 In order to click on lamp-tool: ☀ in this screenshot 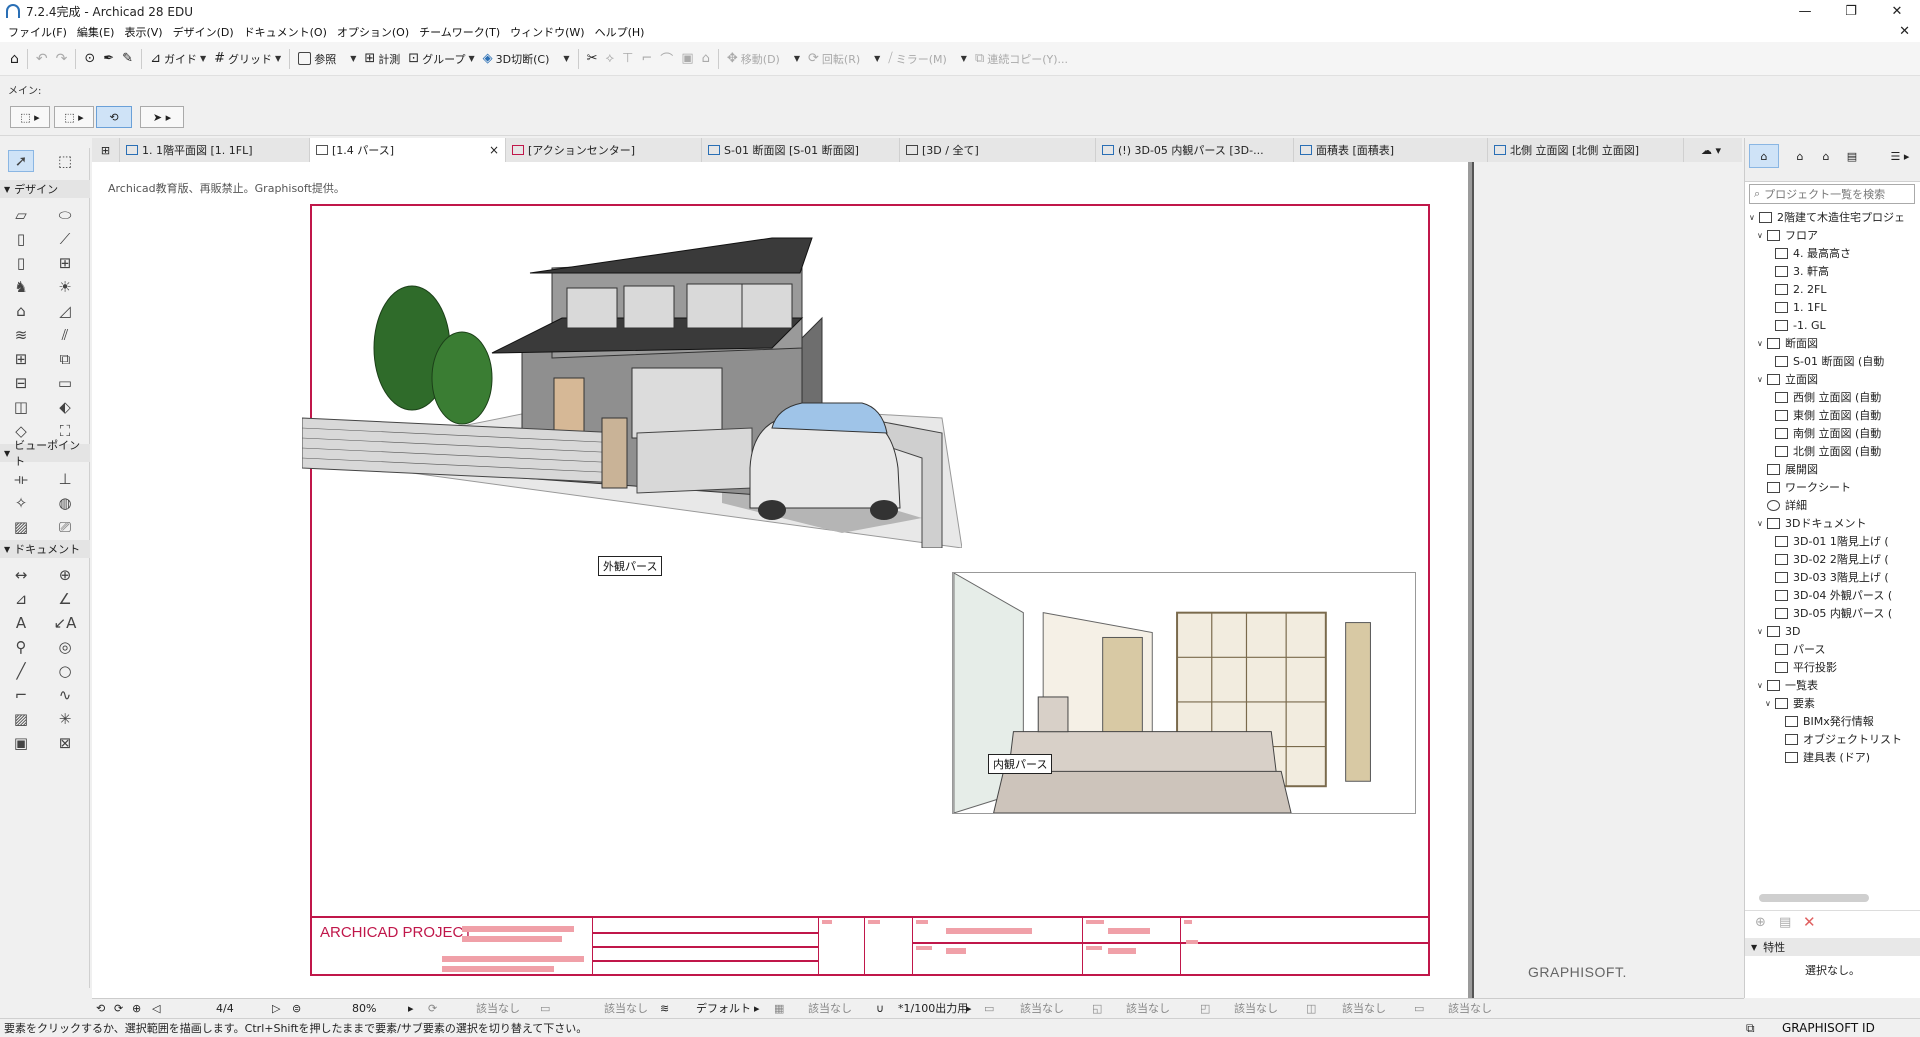, I will do `click(65, 287)`.